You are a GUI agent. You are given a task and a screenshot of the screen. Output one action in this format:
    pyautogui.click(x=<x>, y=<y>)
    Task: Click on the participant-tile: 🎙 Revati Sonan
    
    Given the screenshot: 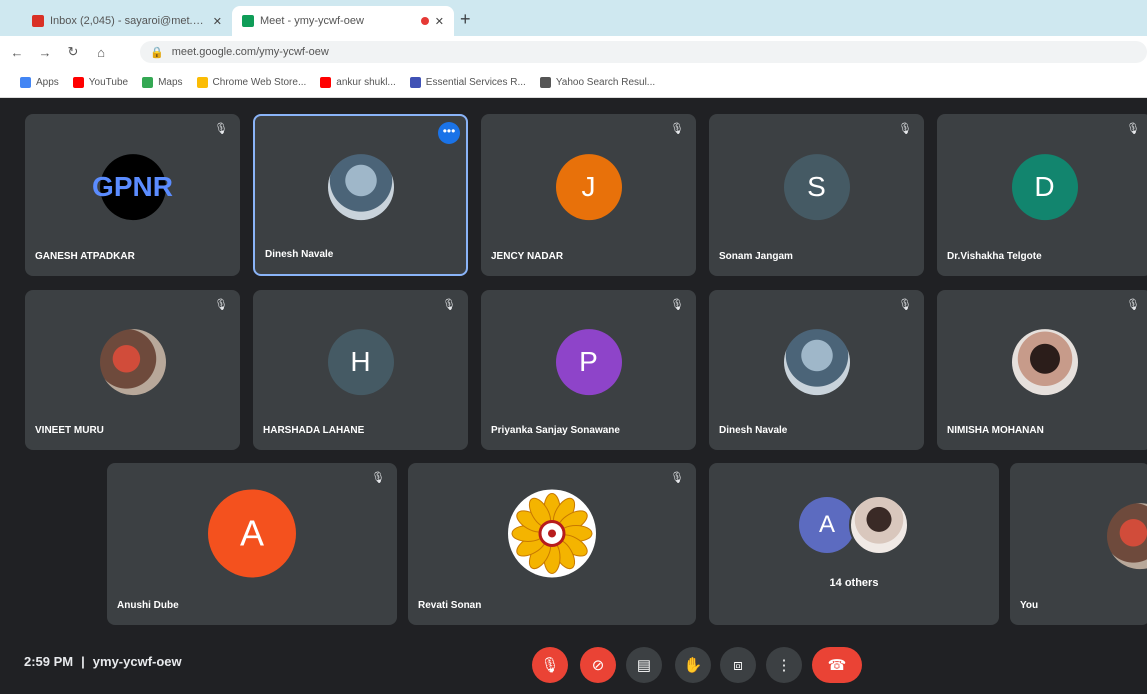 What is the action you would take?
    pyautogui.click(x=552, y=544)
    